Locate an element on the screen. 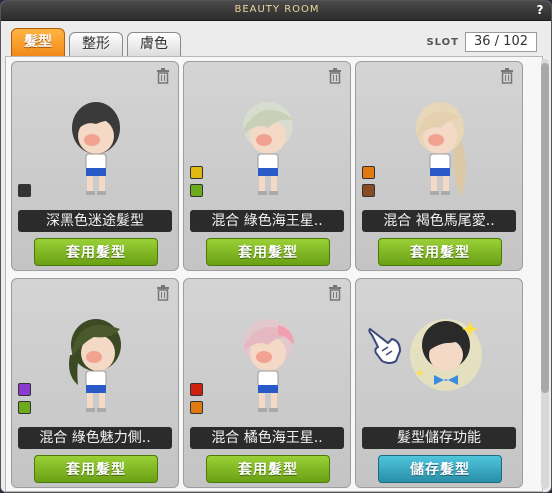  hair-name-label: 混合 褐色馬尾愛.. is located at coordinates (439, 221).